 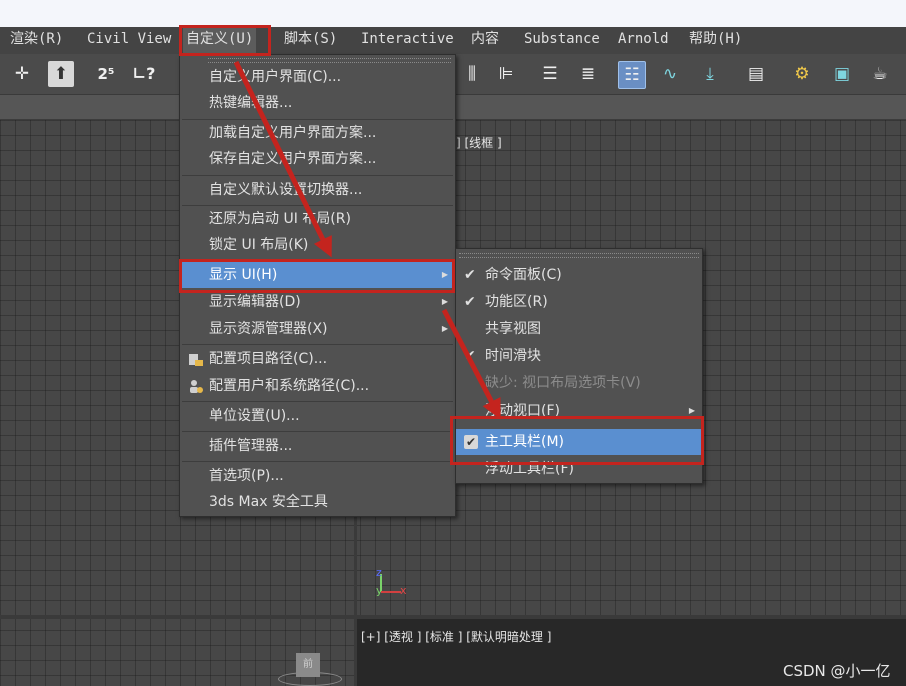 What do you see at coordinates (456, 636) in the screenshot?
I see `viewport-label-perspective: [+] [透视 ] [标准 ] [默认明暗处理 ]` at bounding box center [456, 636].